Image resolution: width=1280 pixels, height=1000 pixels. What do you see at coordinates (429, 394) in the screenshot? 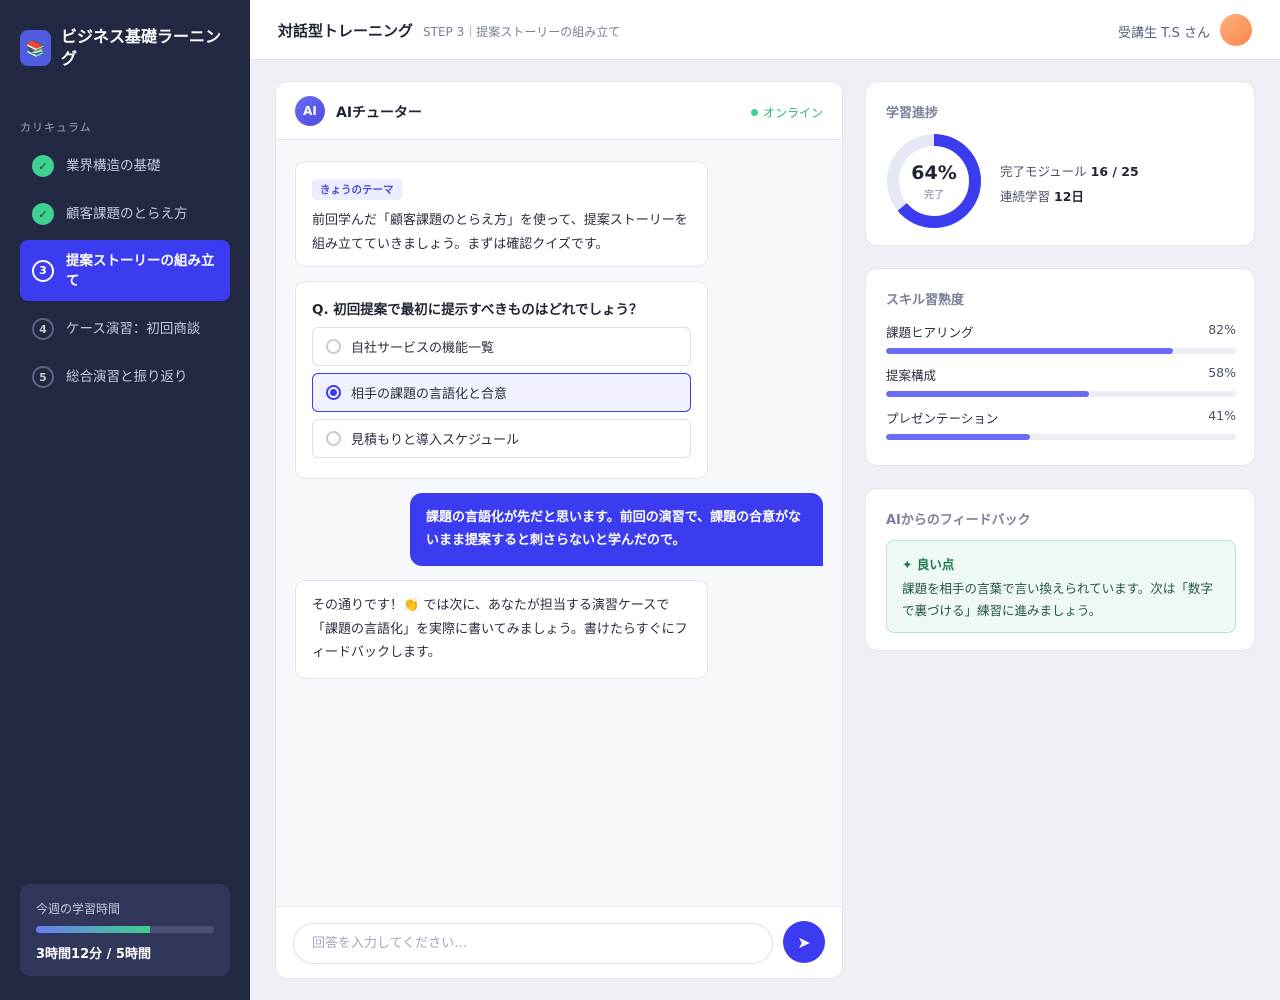
I see `quiz-option-label: 相手の課題の言語化と合意` at bounding box center [429, 394].